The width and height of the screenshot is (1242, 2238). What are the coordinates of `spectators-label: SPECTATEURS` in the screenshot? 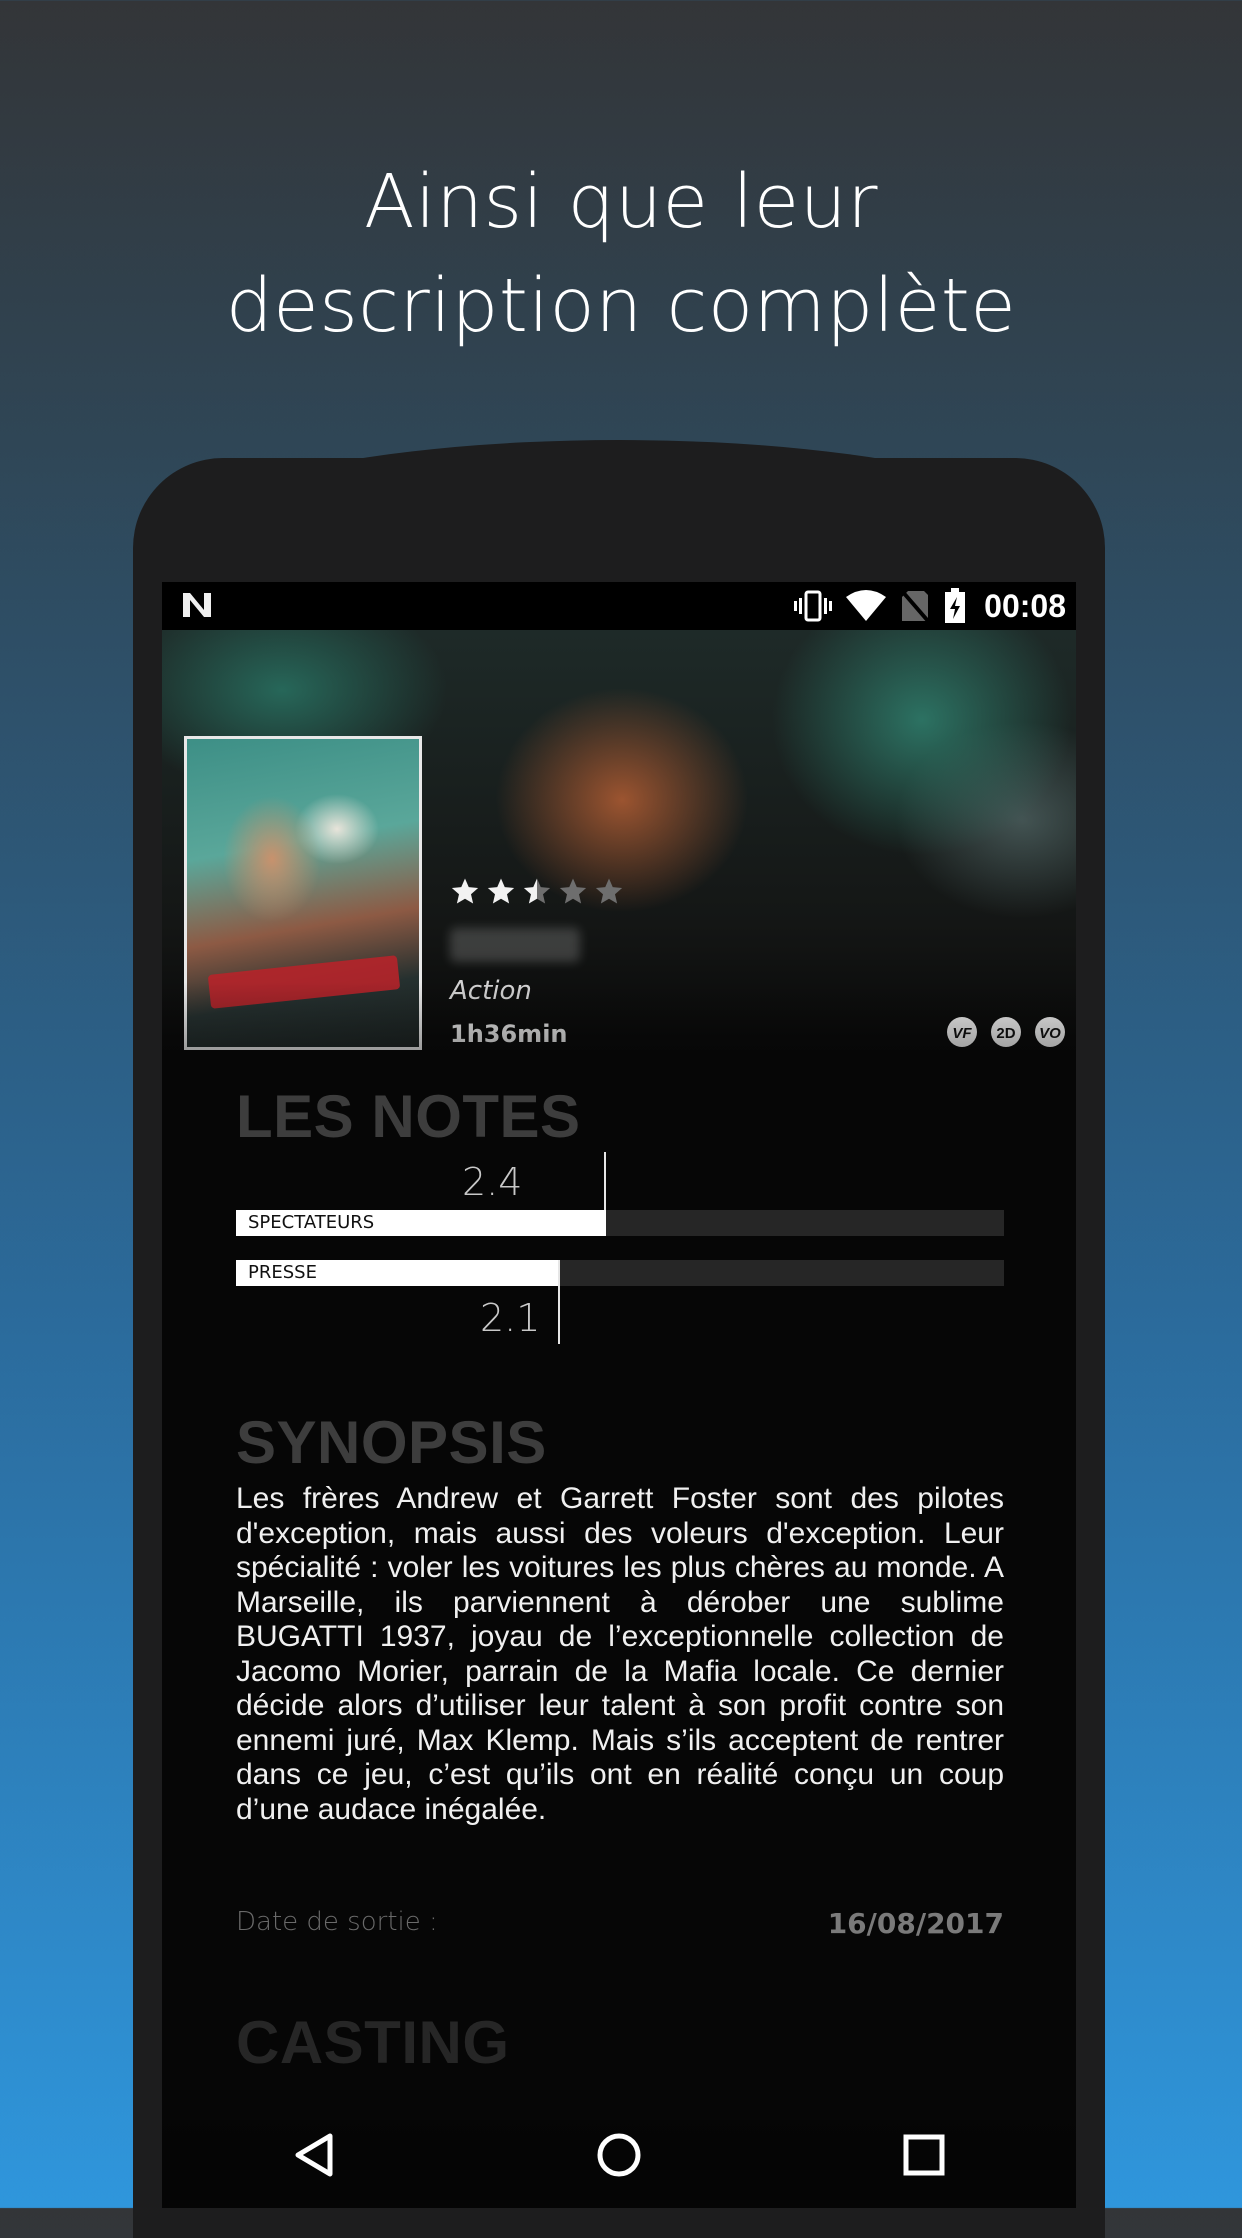 It's located at (311, 1222).